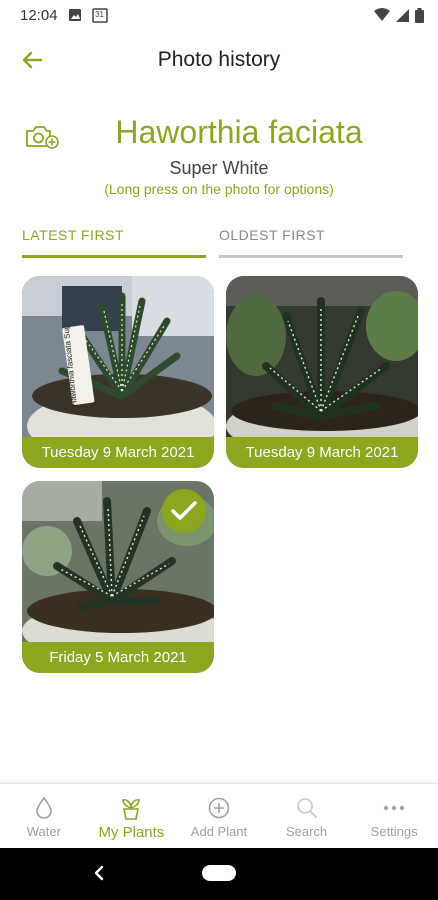  Describe the element at coordinates (394, 831) in the screenshot. I see `nav-label-settings: Settings` at that location.